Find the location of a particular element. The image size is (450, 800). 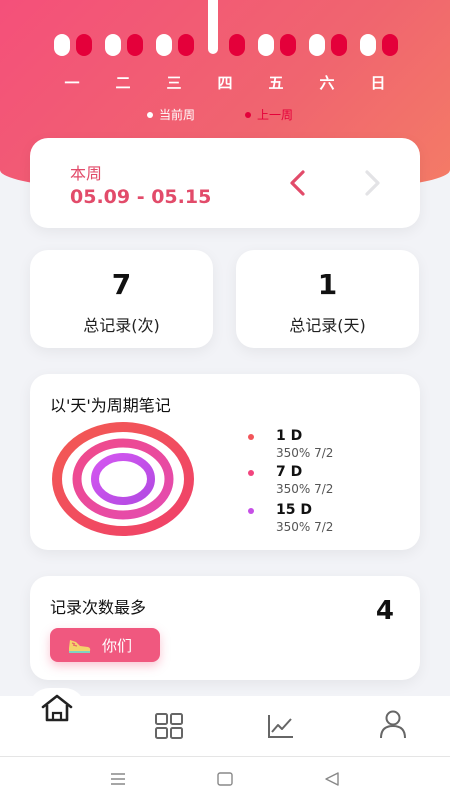

back-triangle-icon is located at coordinates (332, 779).